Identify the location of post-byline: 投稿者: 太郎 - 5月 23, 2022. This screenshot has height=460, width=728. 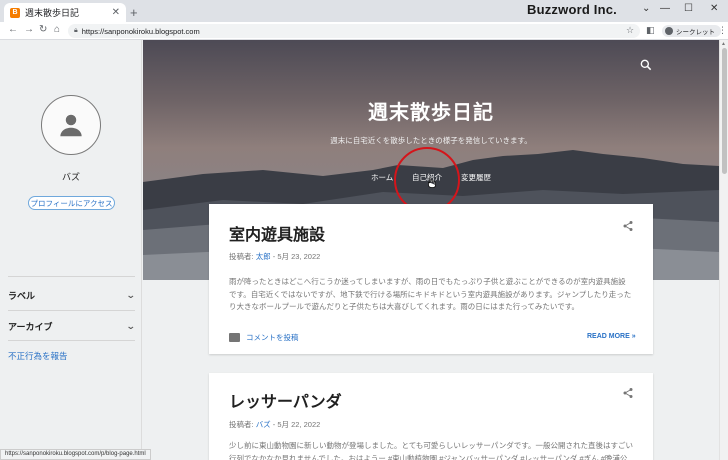
(274, 256).